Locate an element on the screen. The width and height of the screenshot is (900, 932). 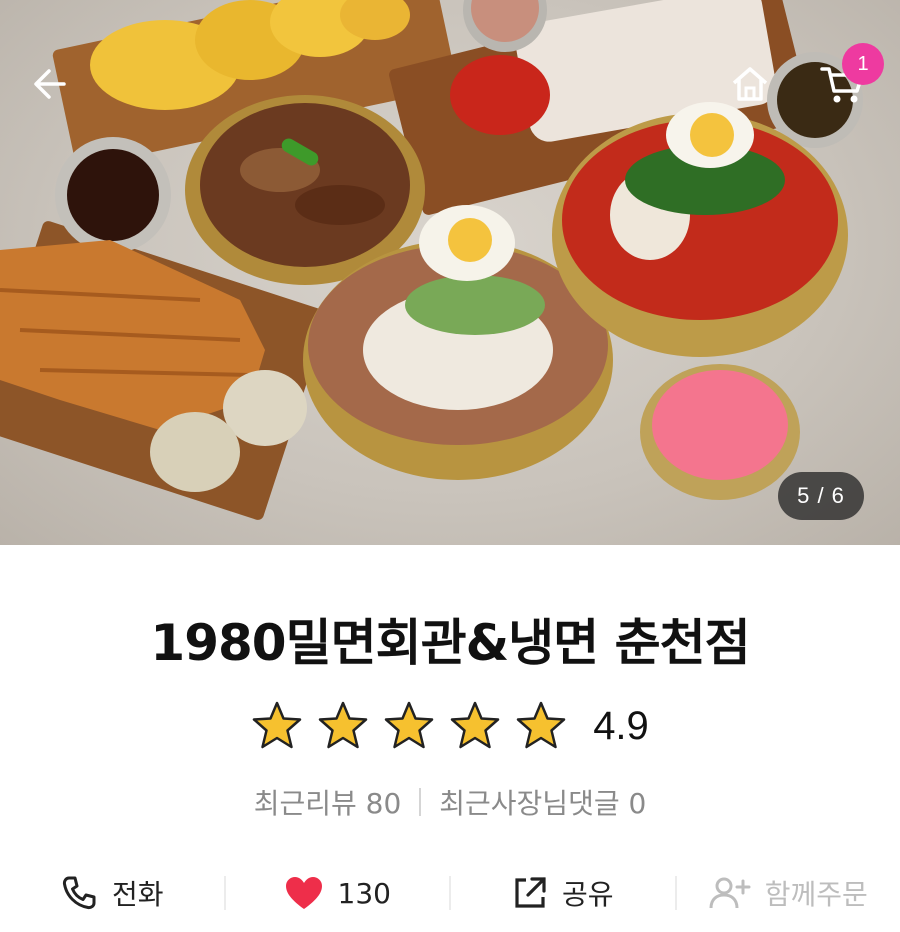
like-button: 130 is located at coordinates (338, 893).